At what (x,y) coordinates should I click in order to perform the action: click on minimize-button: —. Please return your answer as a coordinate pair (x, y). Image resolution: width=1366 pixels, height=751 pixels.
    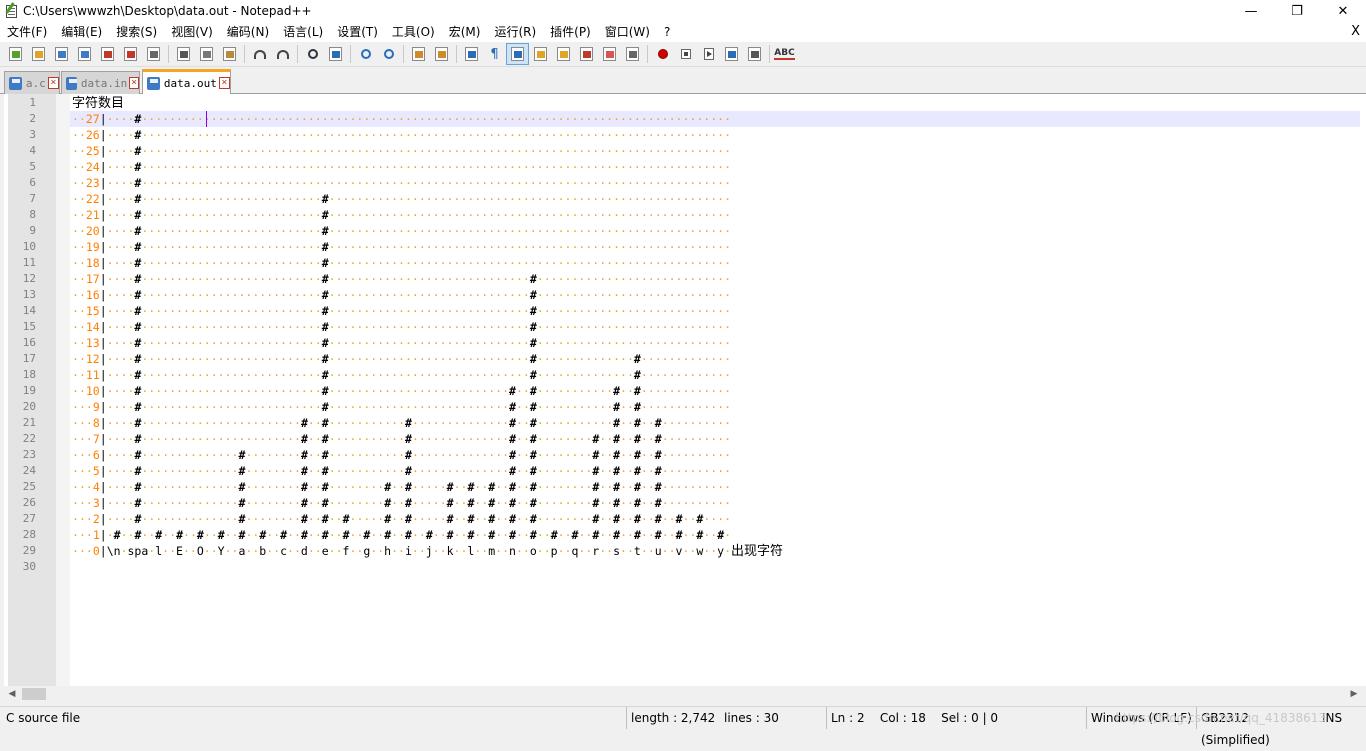
    Looking at the image, I should click on (1251, 11).